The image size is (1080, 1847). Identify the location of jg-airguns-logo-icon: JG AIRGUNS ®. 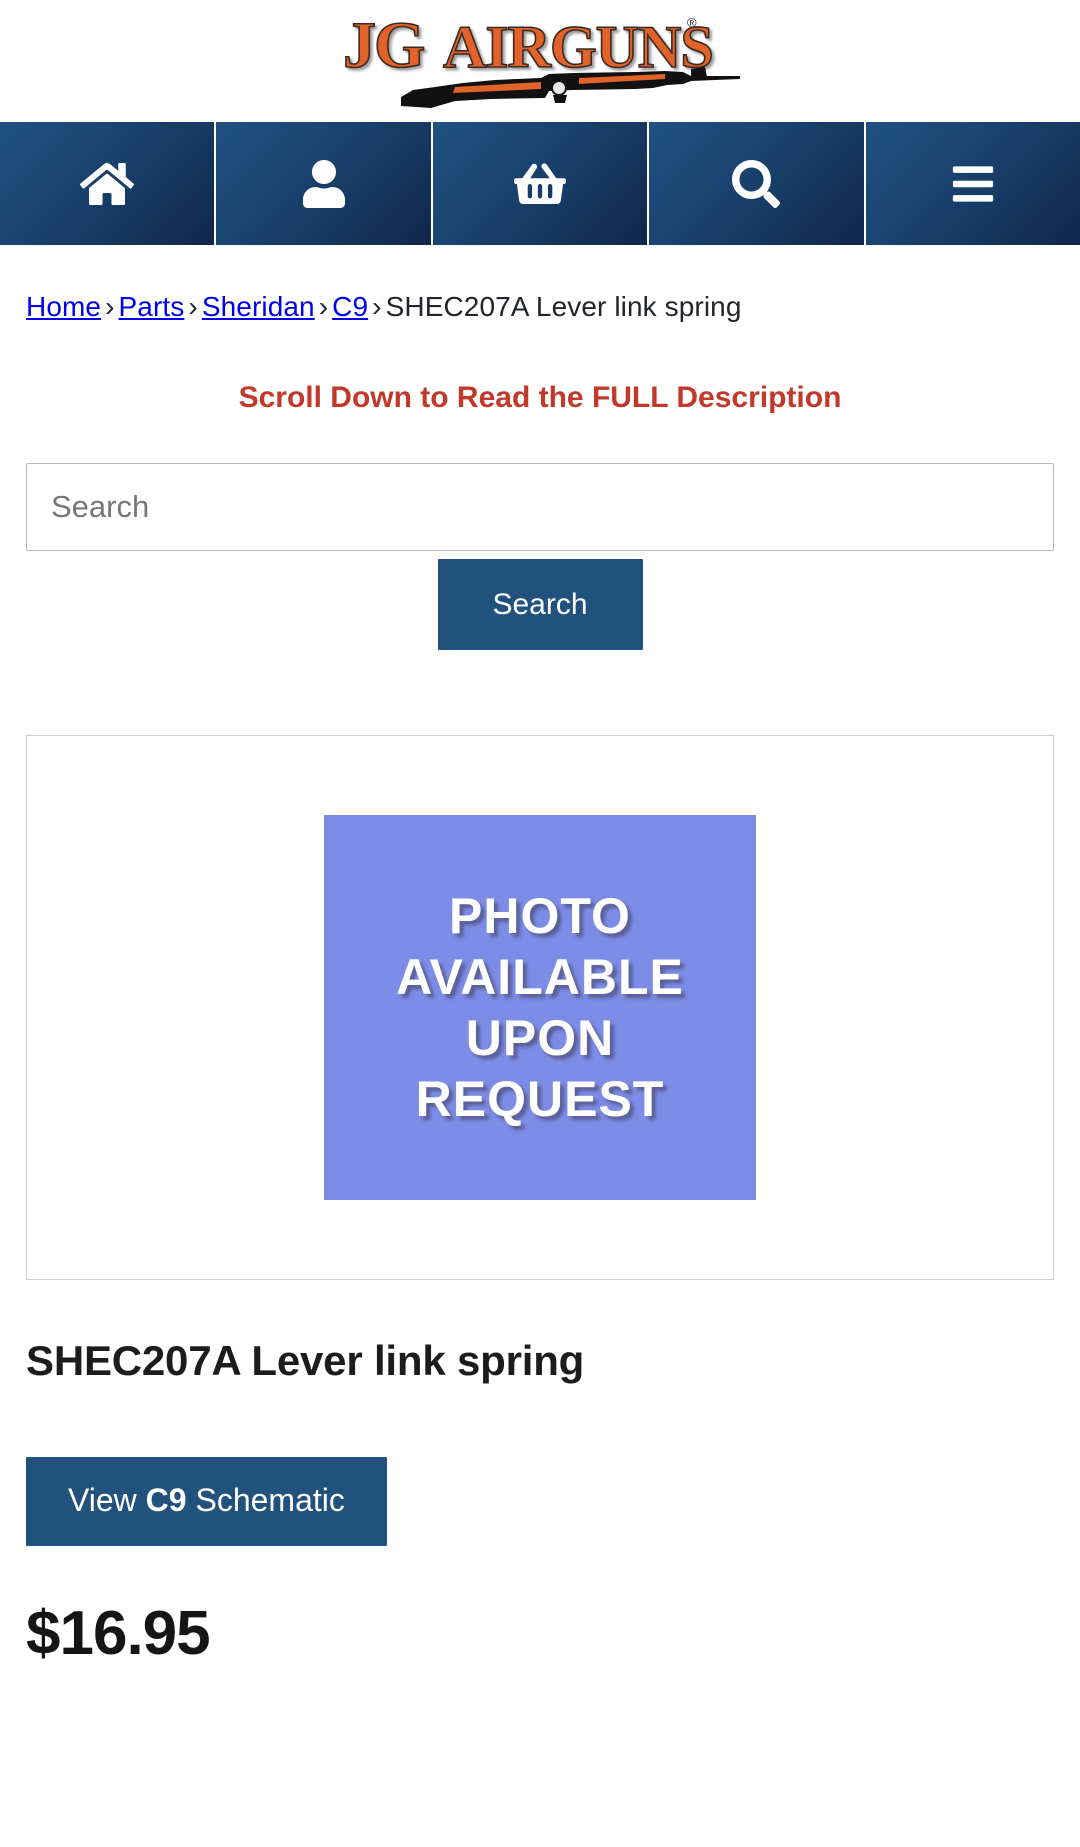
(541, 58).